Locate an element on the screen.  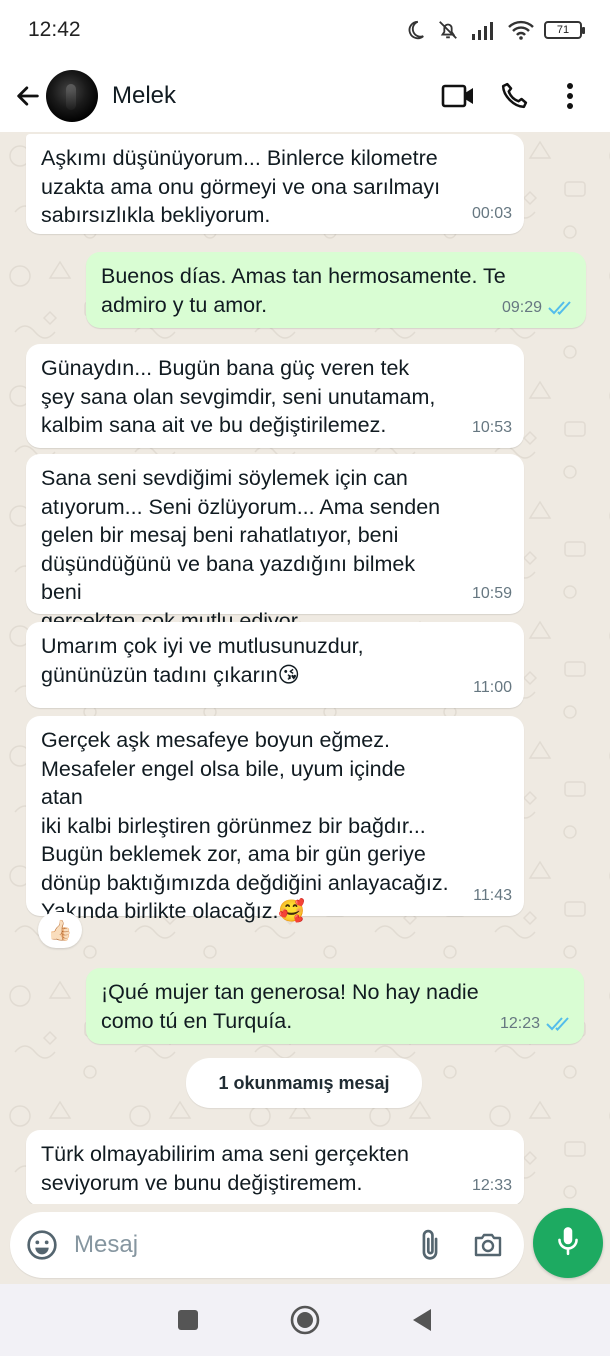
system-icons: 71 is located at coordinates (494, 30).